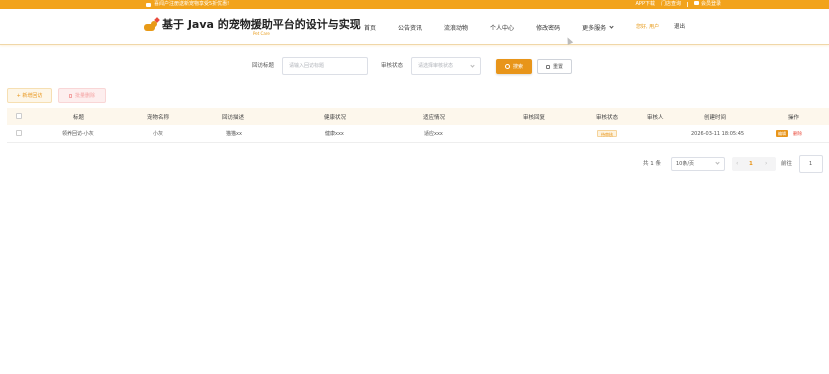 The image size is (829, 374). What do you see at coordinates (434, 117) in the screenshot?
I see `col-adaptation: 适应情况` at bounding box center [434, 117].